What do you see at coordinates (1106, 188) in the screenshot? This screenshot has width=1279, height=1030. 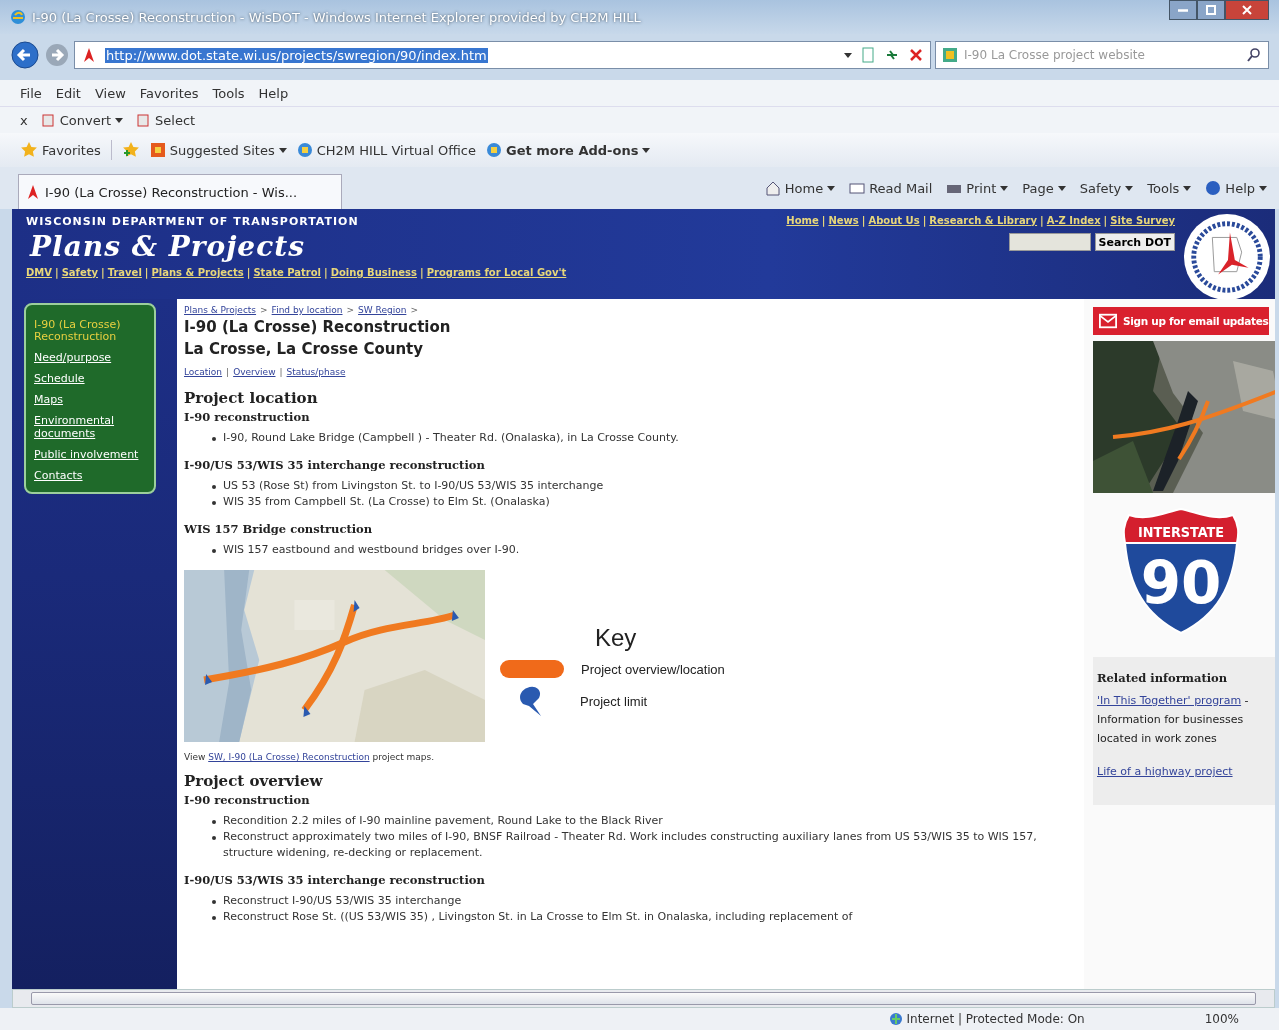 I see `command-button: Safety` at bounding box center [1106, 188].